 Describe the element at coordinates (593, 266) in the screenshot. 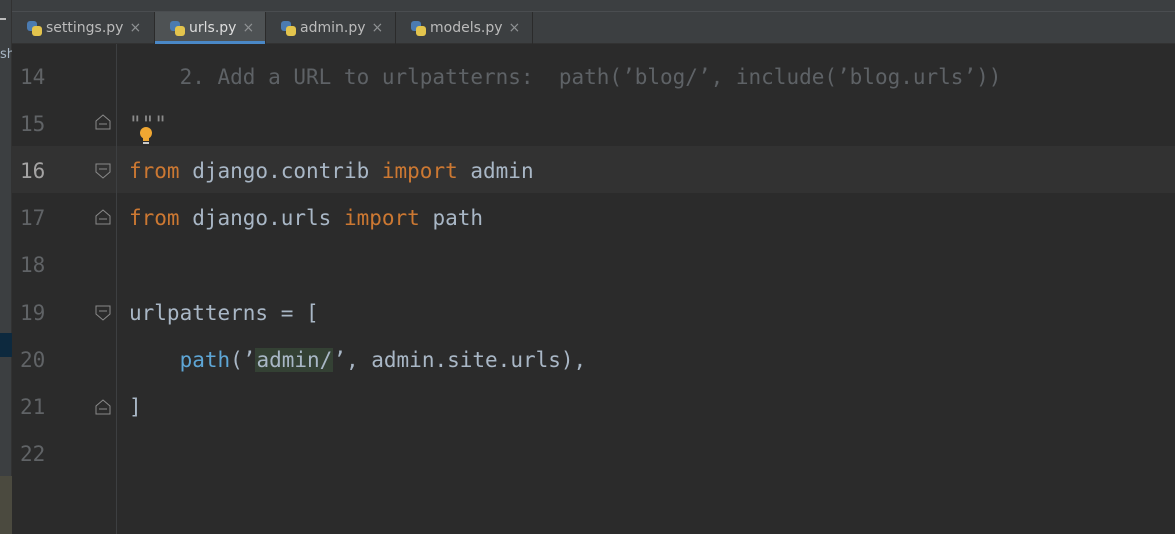

I see `code-line: 18` at that location.